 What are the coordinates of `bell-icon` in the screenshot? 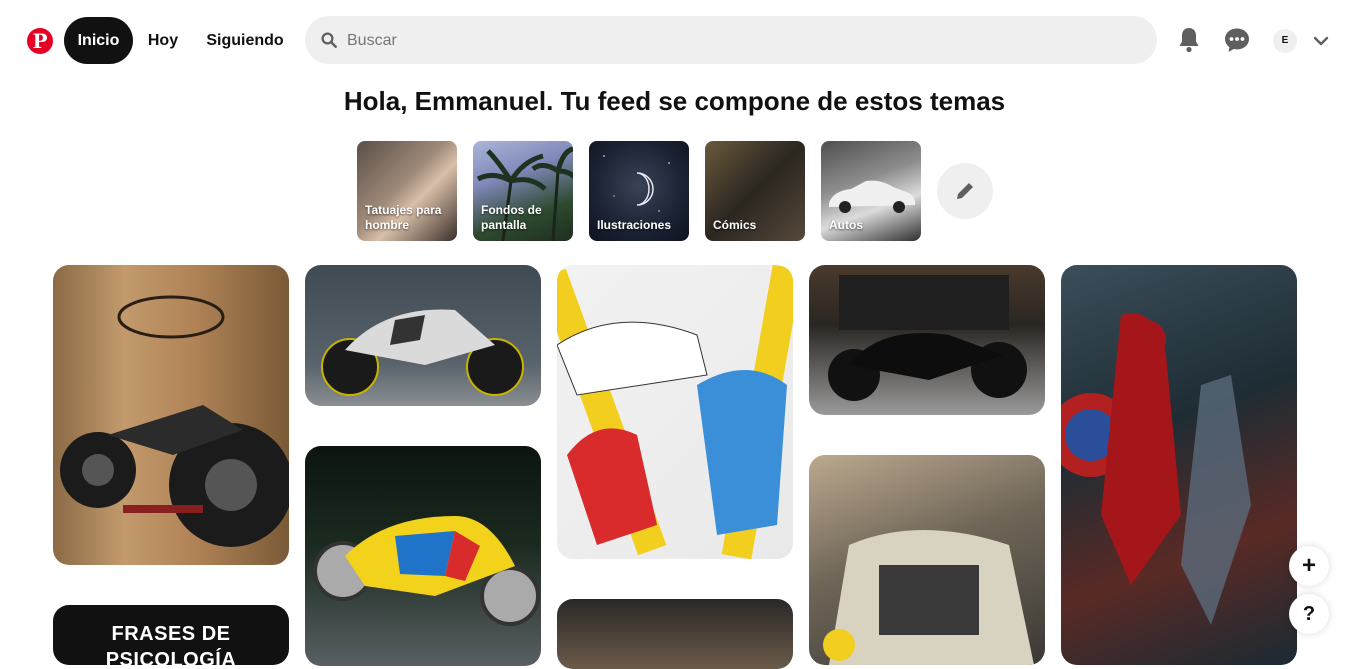 It's located at (1189, 40).